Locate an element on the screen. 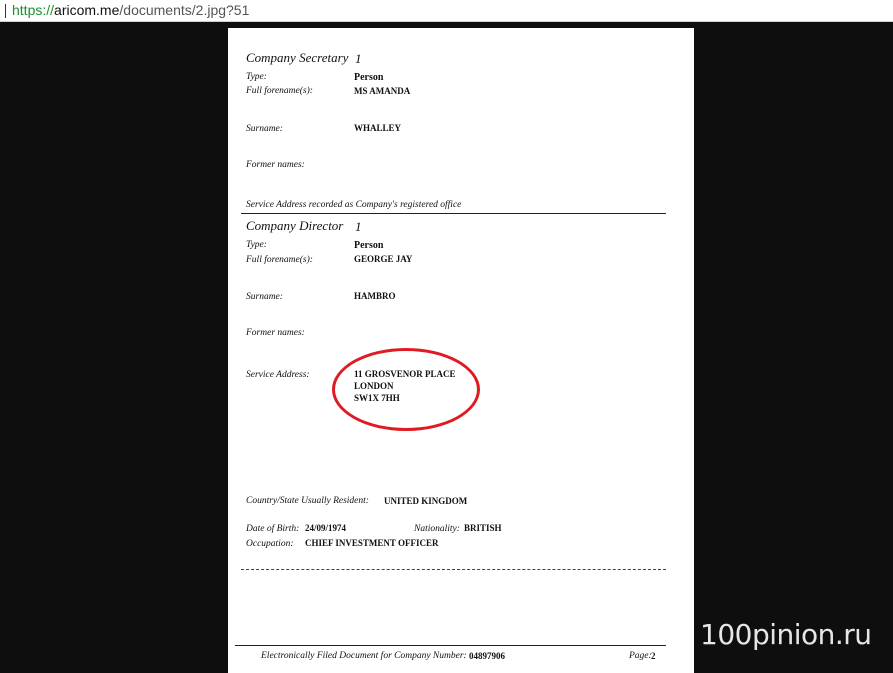 The image size is (893, 673). secretary-heading: Company Secretary is located at coordinates (297, 57).